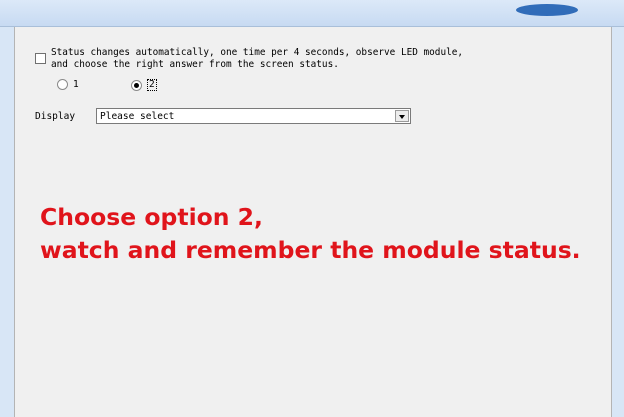 This screenshot has width=624, height=417. Describe the element at coordinates (547, 10) in the screenshot. I see `decorative-blob` at that location.